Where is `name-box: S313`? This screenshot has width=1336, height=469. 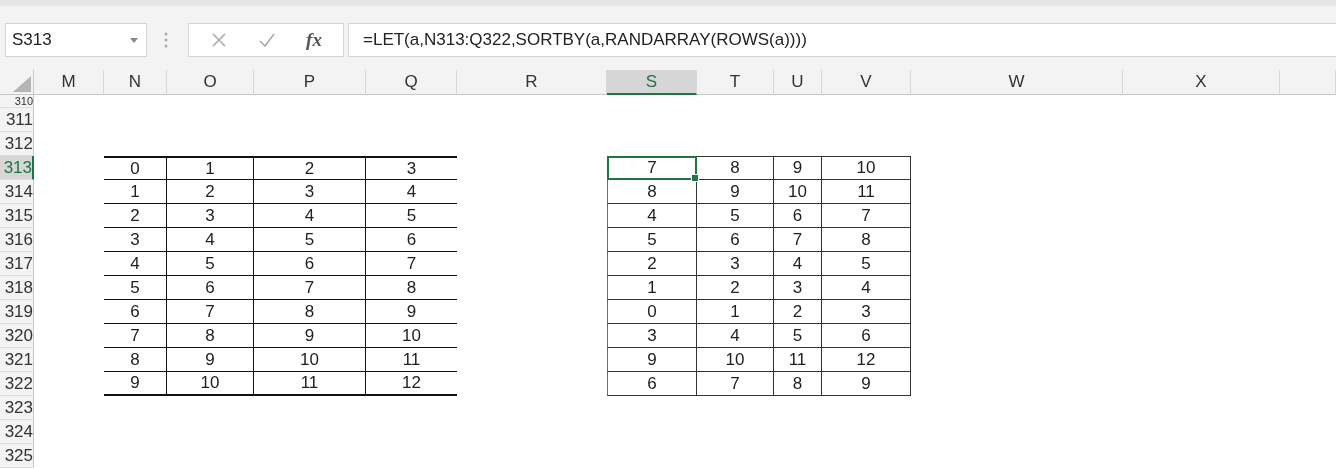 name-box: S313 is located at coordinates (76, 40).